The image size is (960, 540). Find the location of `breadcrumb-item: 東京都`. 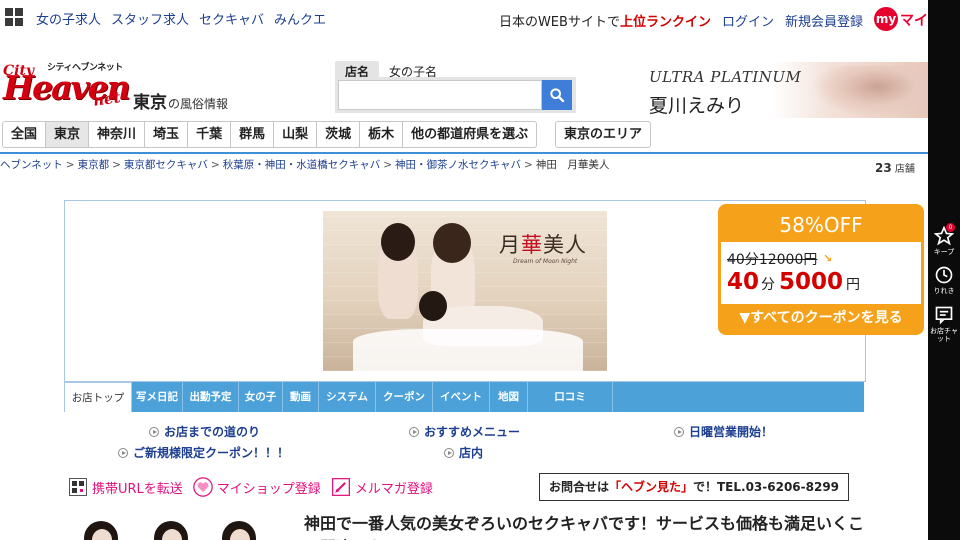

breadcrumb-item: 東京都 is located at coordinates (94, 165).